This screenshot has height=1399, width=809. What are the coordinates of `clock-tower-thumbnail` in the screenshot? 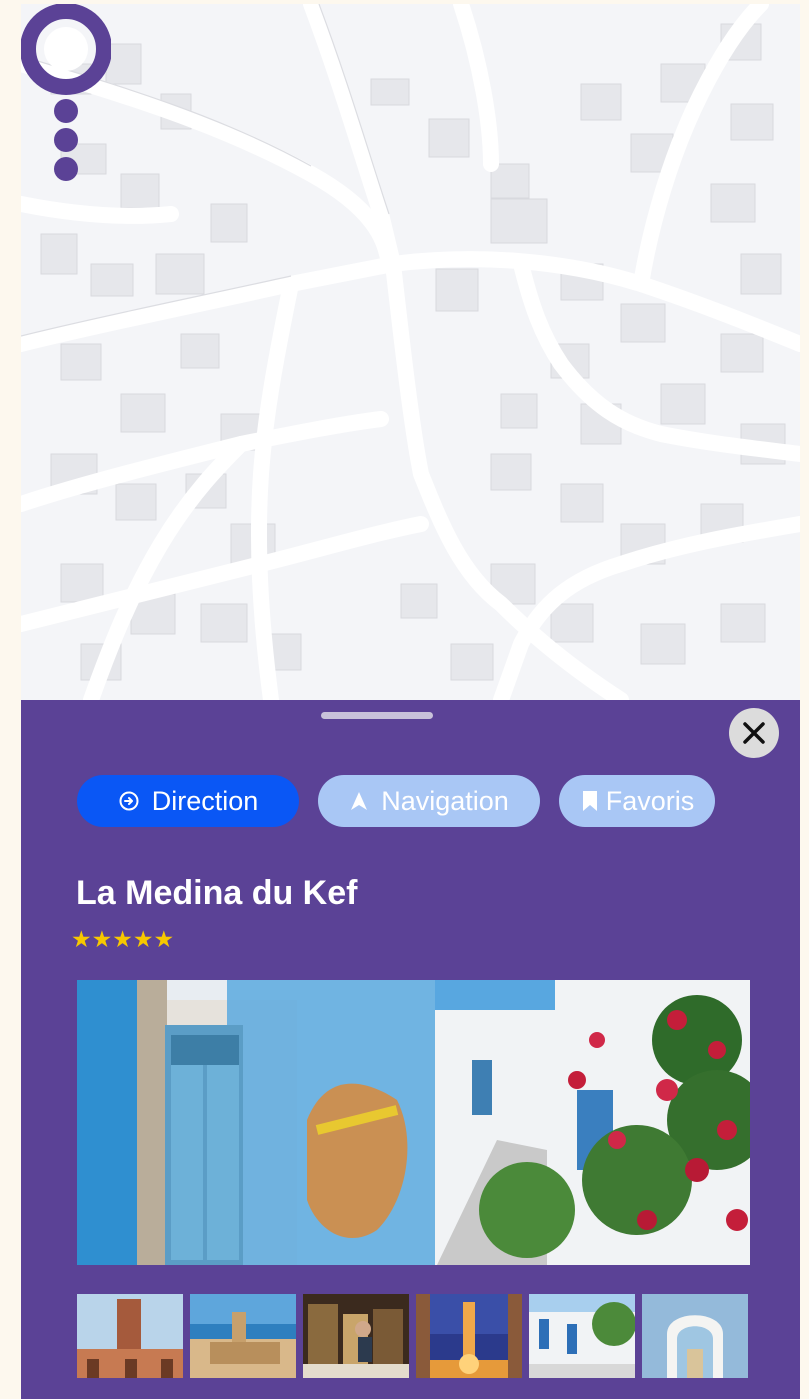 It's located at (130, 1336).